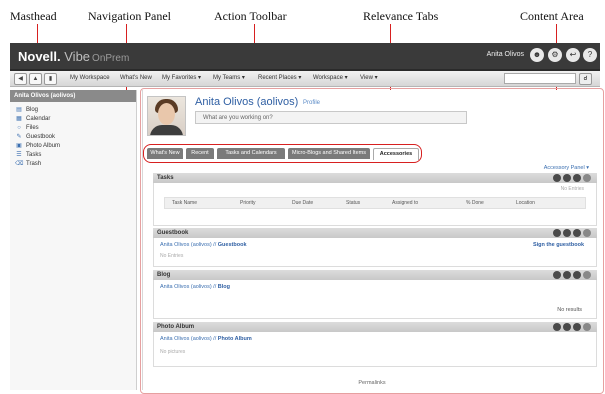 The width and height of the screenshot is (605, 394). I want to click on trash-icon: ⌫, so click(19, 164).